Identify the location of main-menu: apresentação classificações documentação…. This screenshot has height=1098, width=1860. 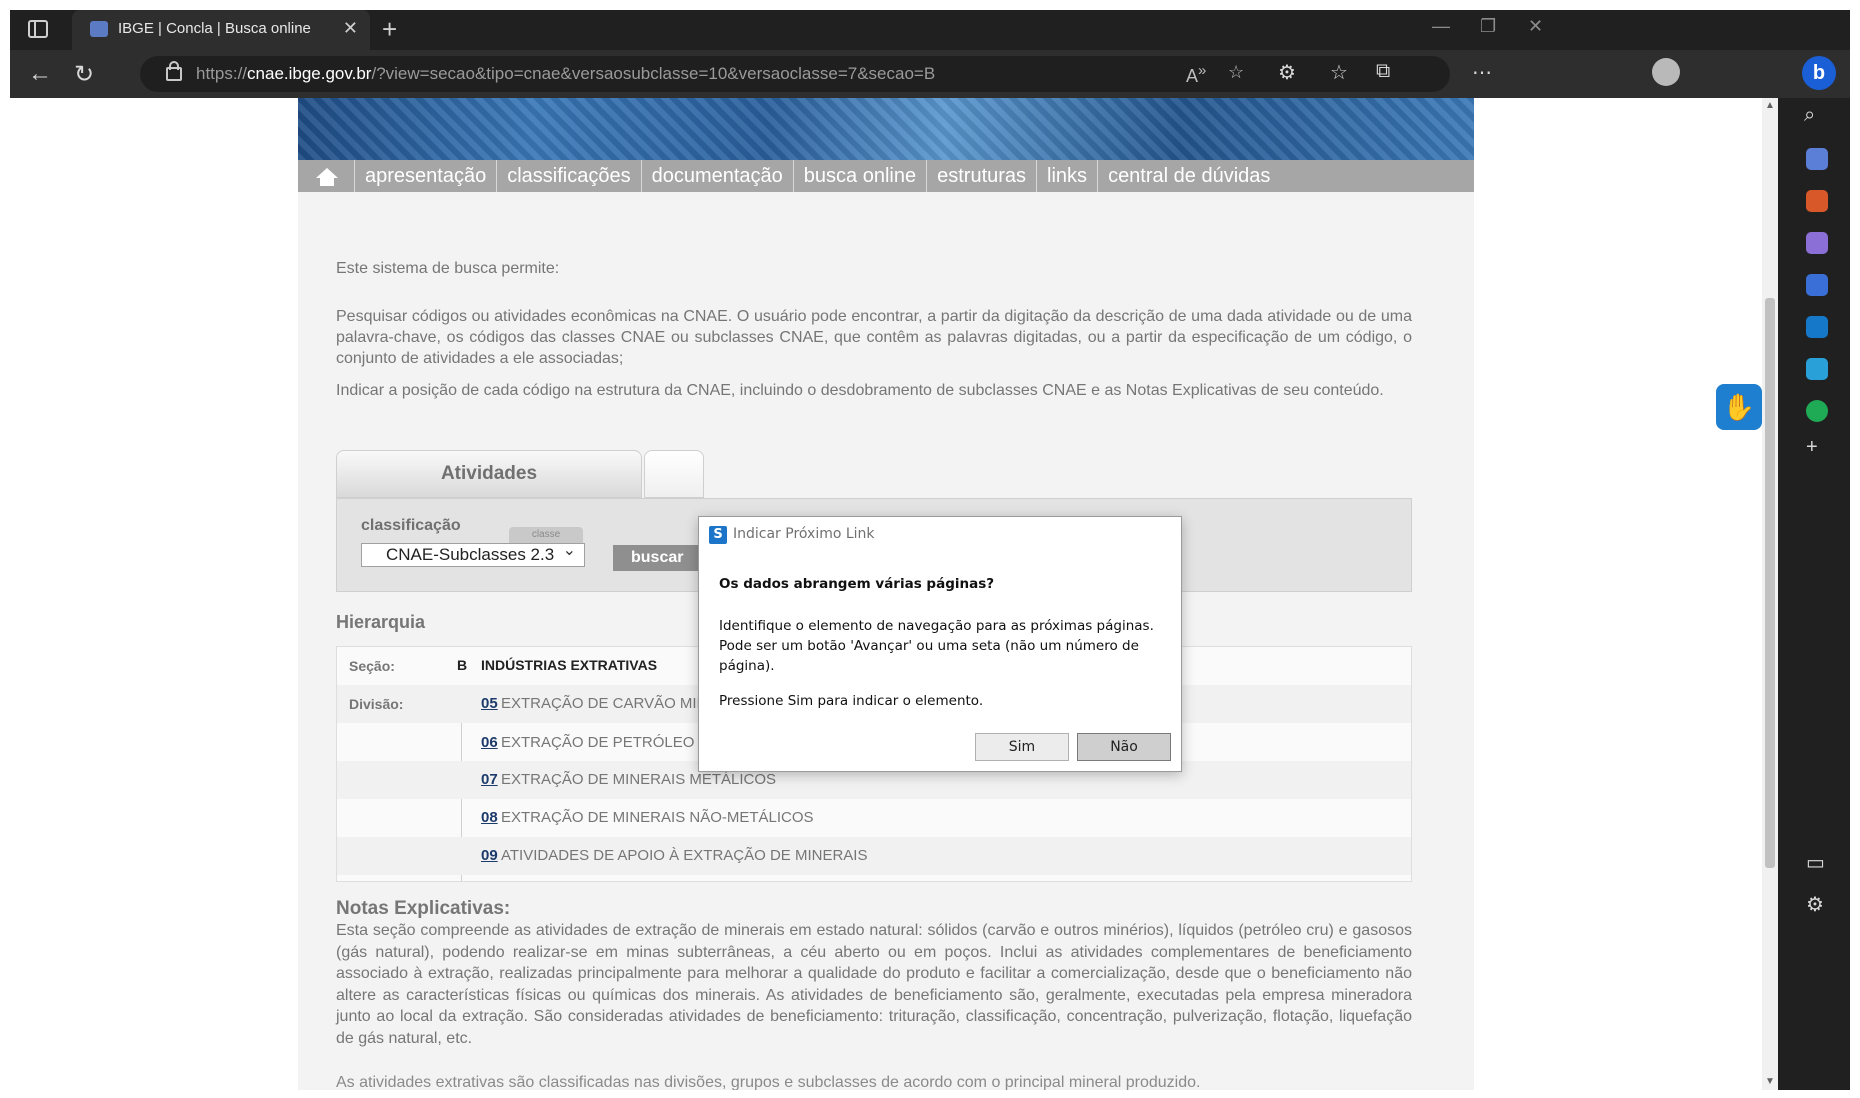
(886, 176).